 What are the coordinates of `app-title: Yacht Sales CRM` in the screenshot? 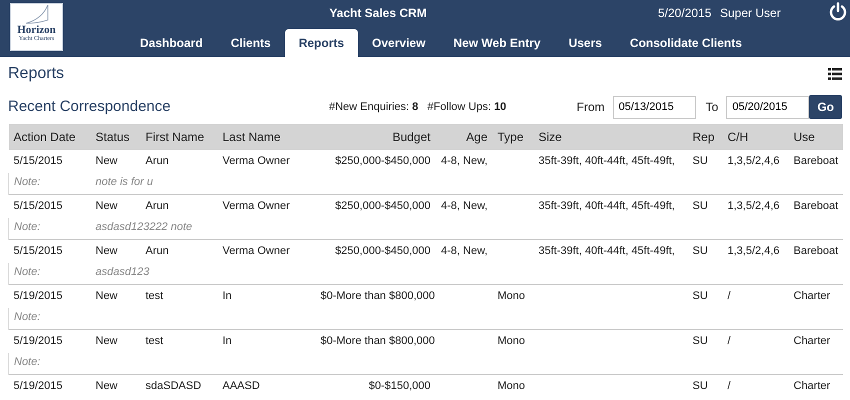 It's located at (378, 13).